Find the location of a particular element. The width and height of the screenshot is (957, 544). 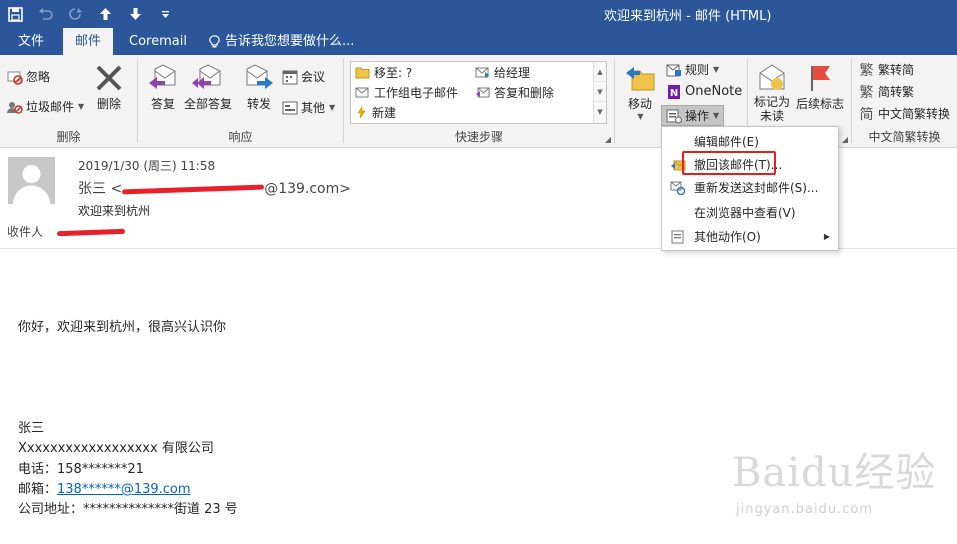

move-button: 移动 ▼ is located at coordinates (640, 91).